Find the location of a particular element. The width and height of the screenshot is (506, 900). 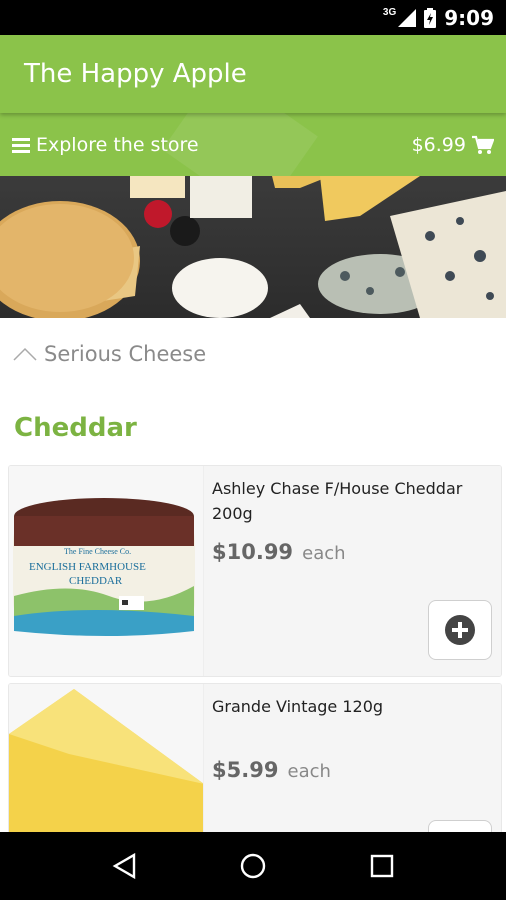

product-price: $10.99 each is located at coordinates (352, 552).